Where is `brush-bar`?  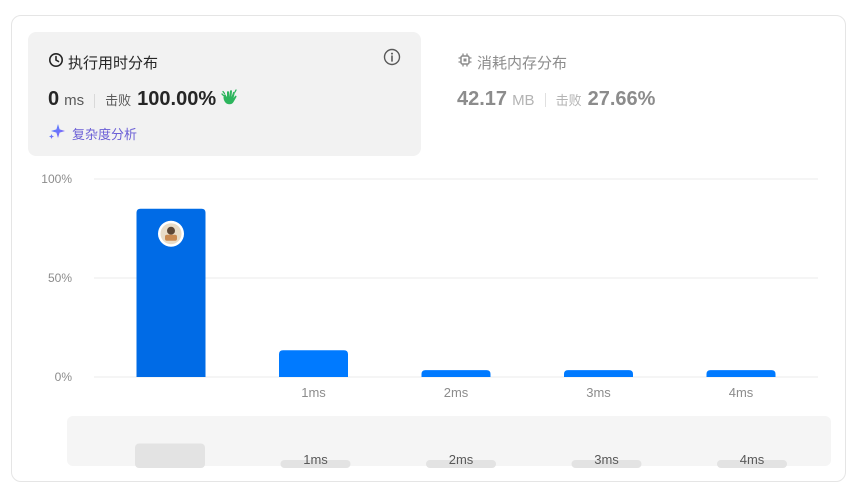
brush-bar is located at coordinates (170, 455).